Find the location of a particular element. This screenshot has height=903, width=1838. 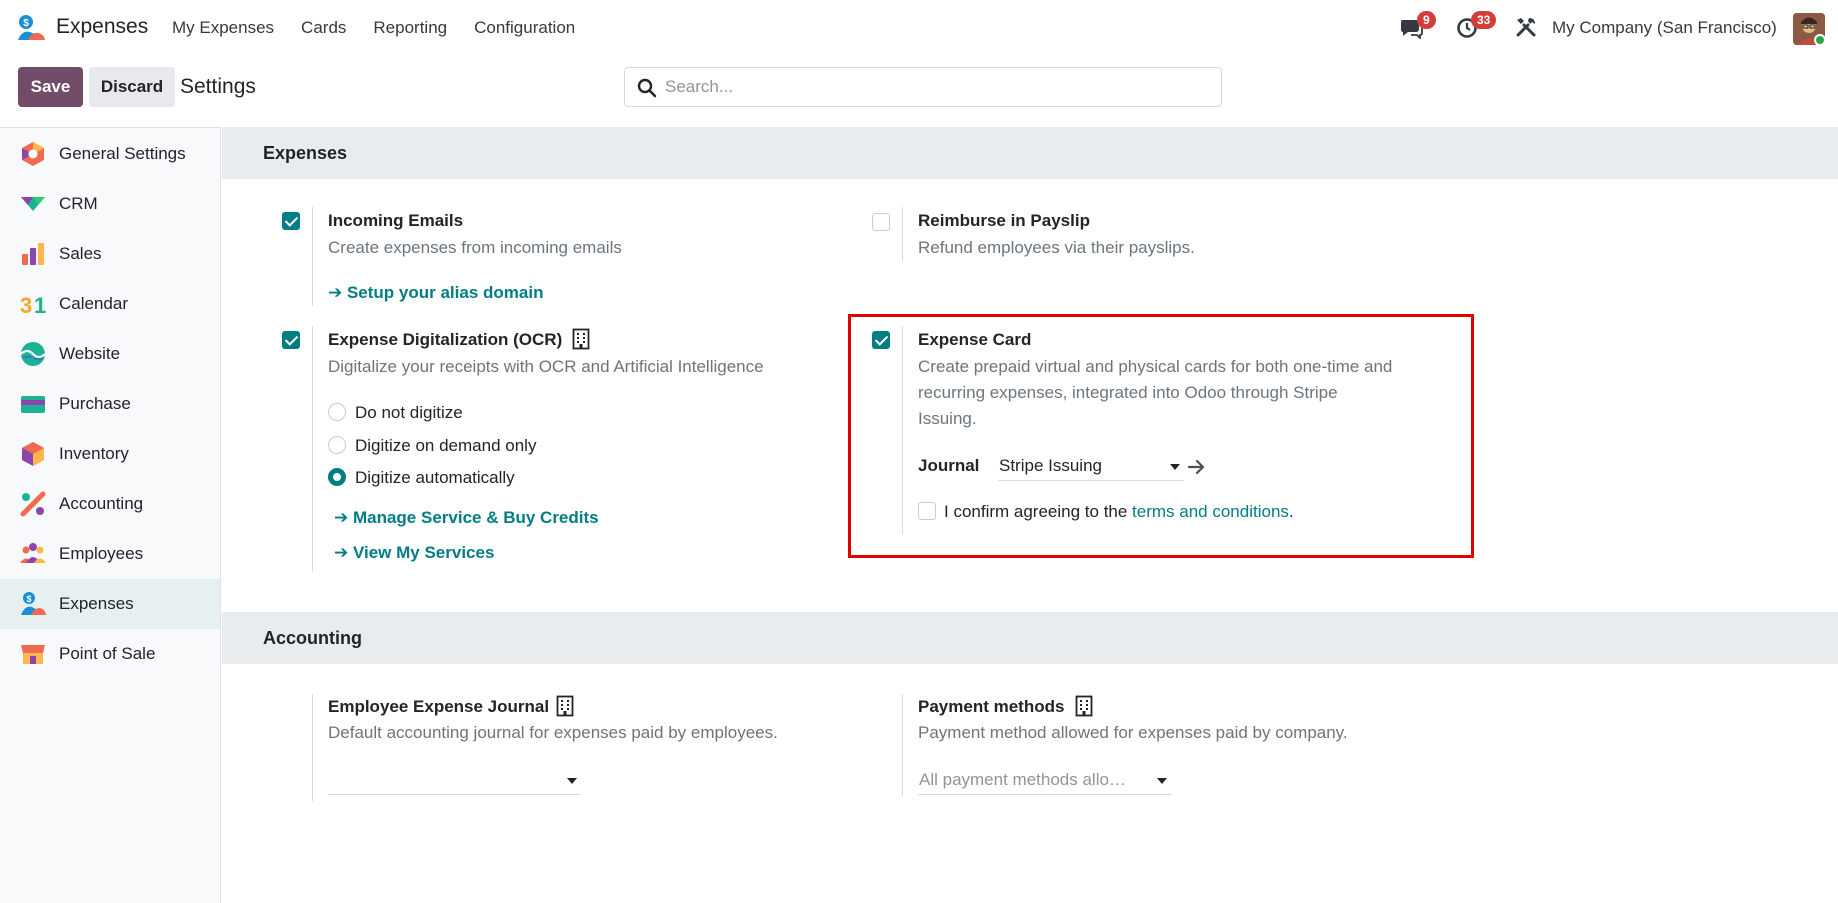

radio-do-not-digitize is located at coordinates (337, 412).